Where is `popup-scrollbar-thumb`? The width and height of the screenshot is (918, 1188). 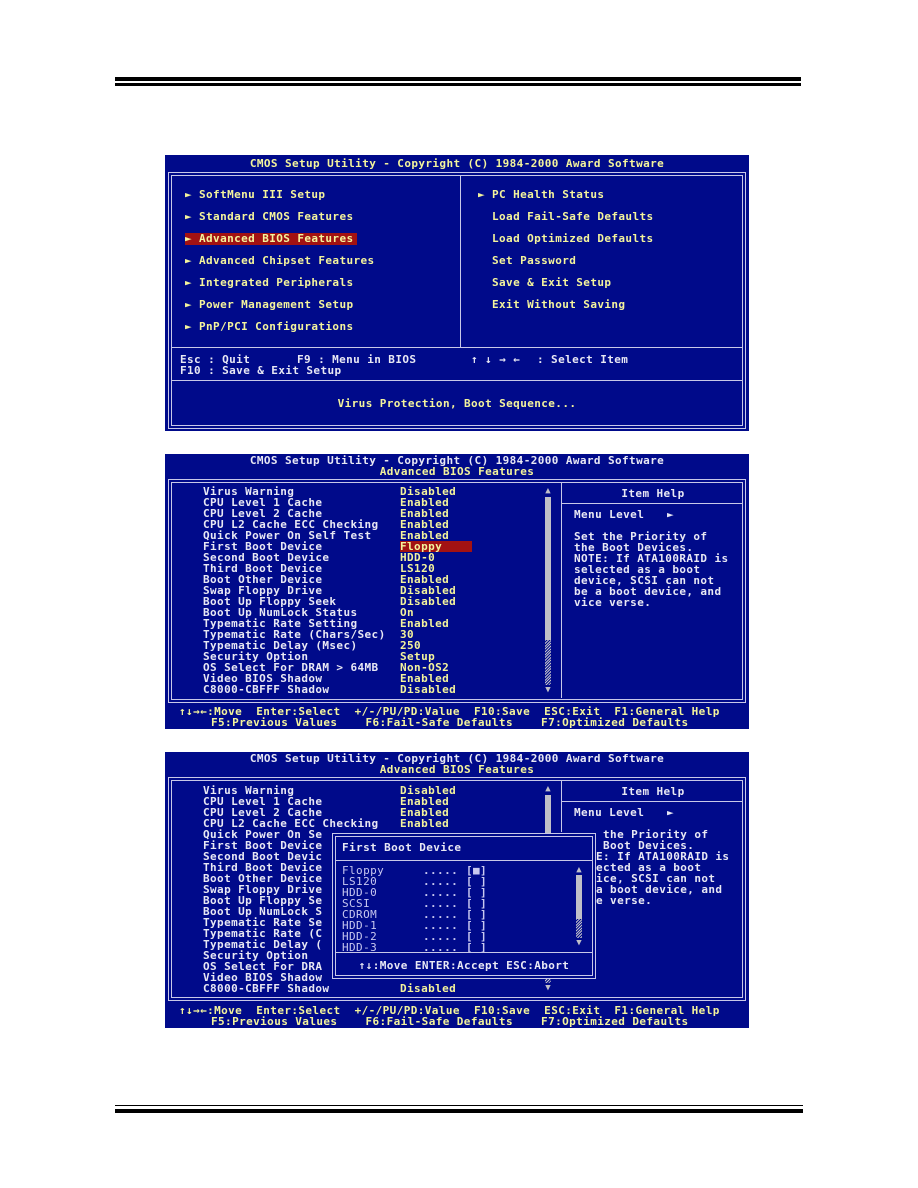 popup-scrollbar-thumb is located at coordinates (579, 897).